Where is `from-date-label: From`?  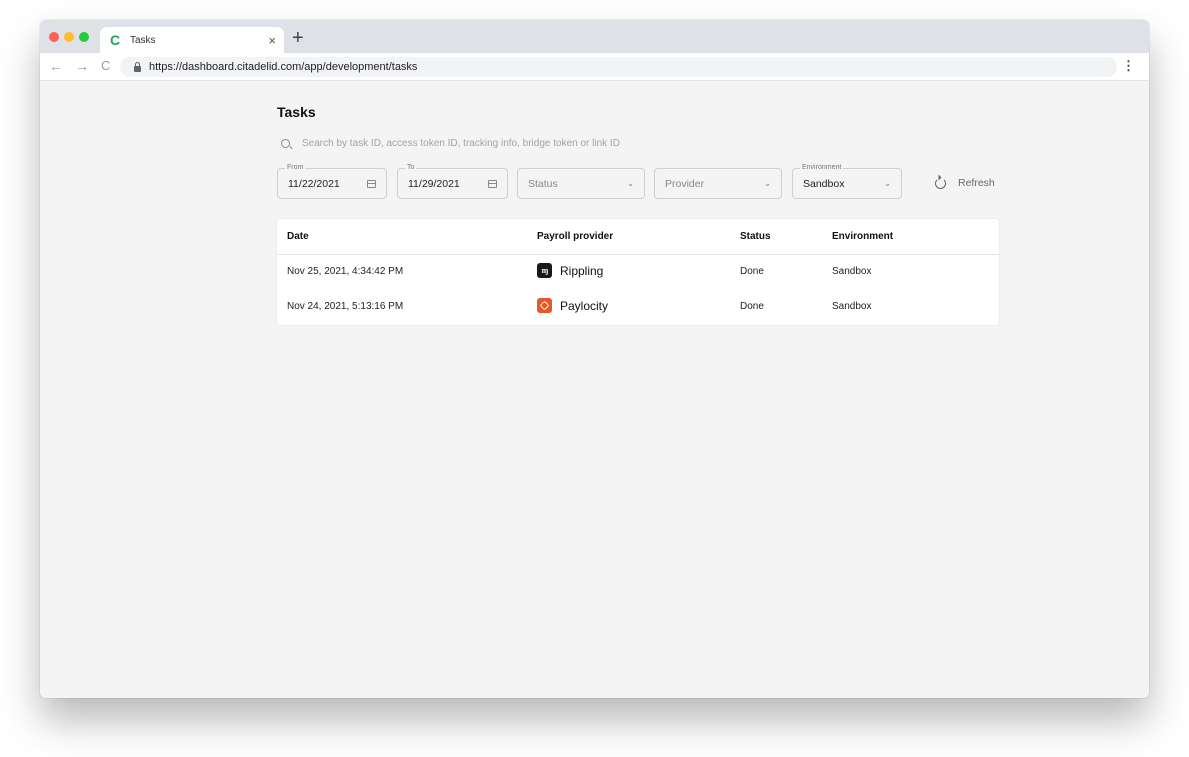 from-date-label: From is located at coordinates (295, 168).